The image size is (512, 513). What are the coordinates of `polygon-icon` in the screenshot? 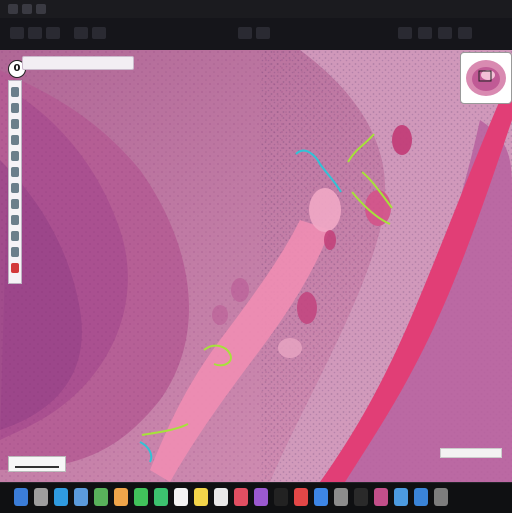 It's located at (15, 156).